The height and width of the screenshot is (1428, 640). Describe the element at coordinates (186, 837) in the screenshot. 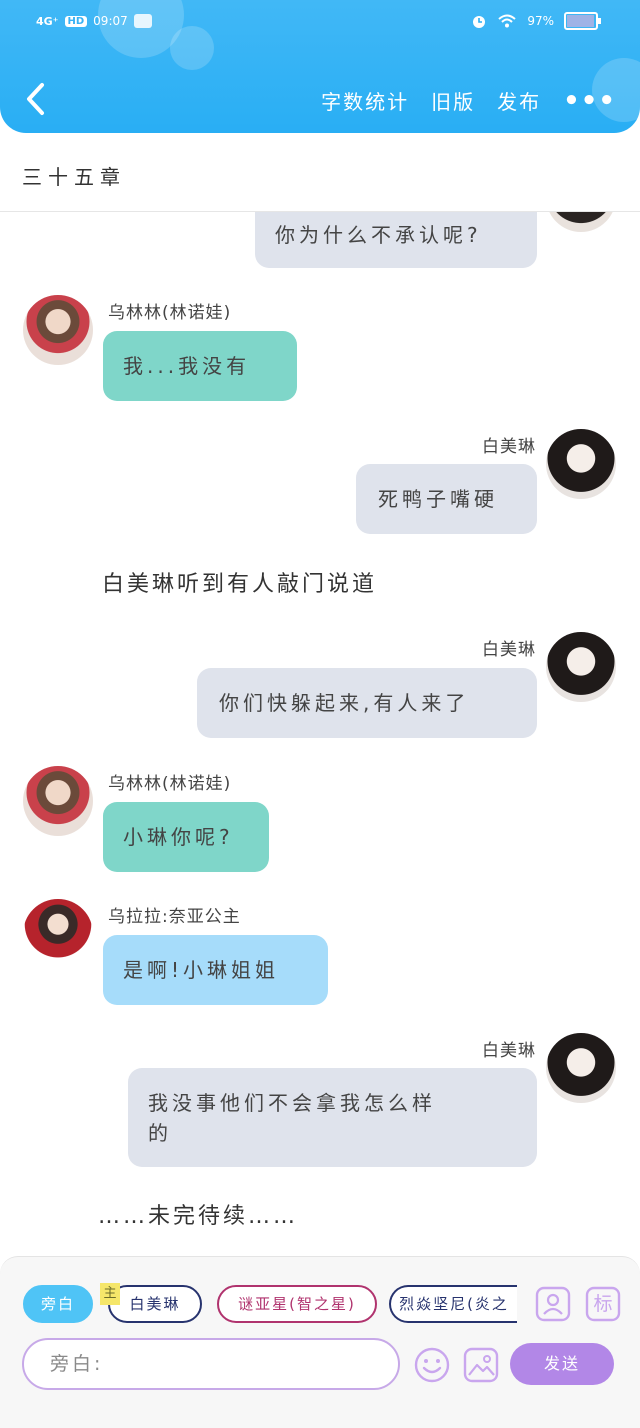

I see `chat-bubble: 小琳你呢?` at that location.